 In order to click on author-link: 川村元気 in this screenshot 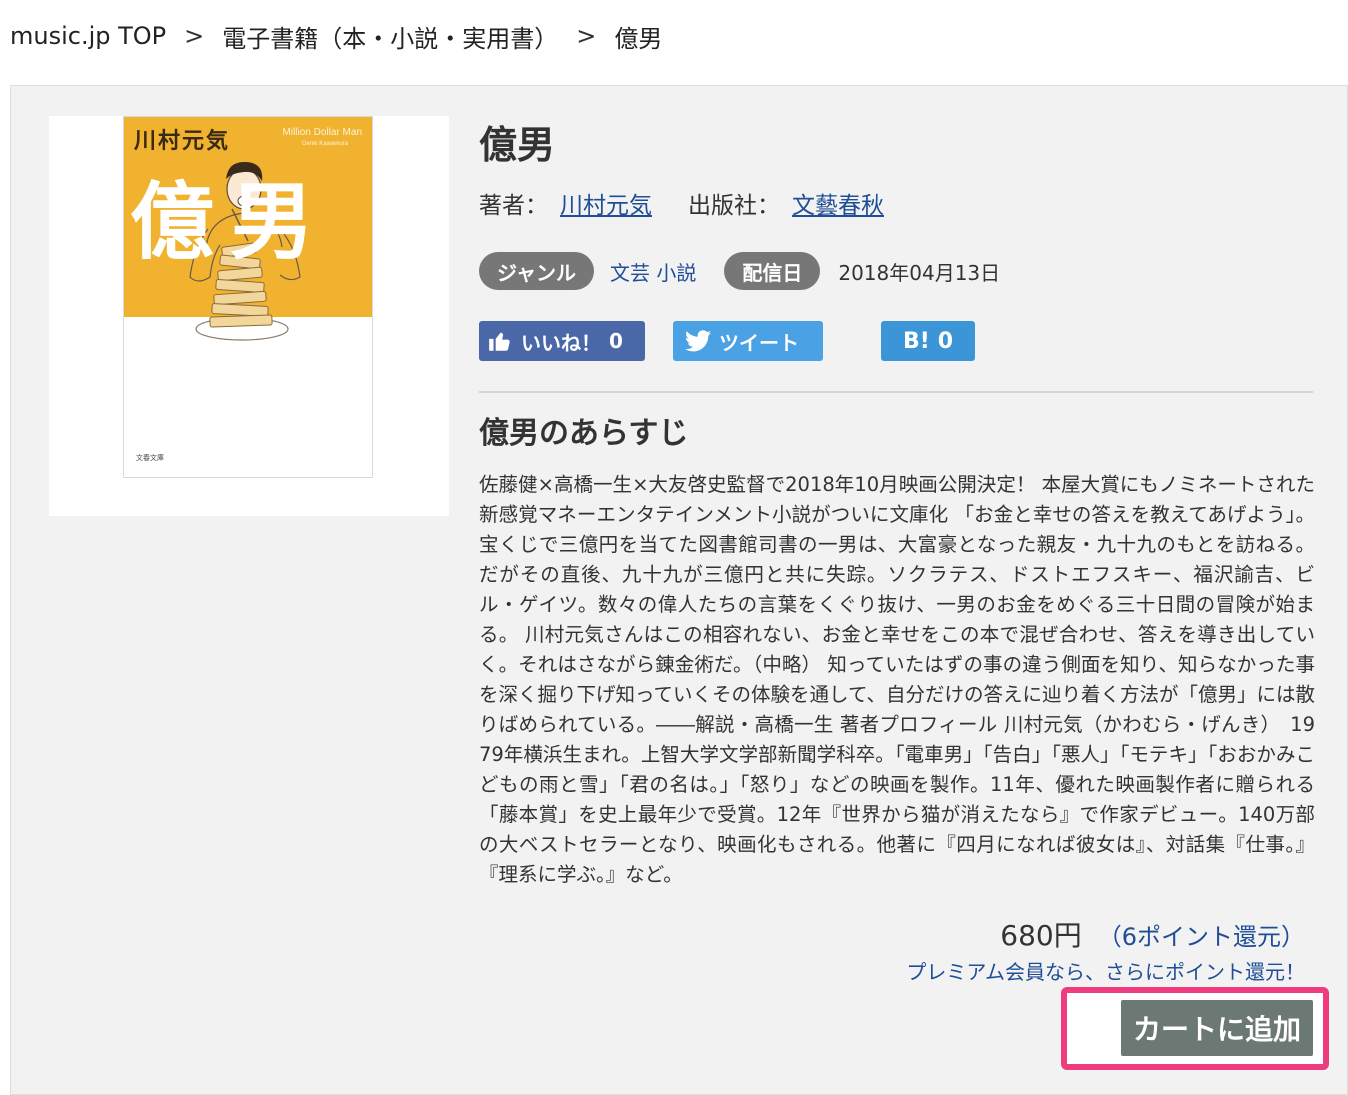, I will do `click(606, 203)`.